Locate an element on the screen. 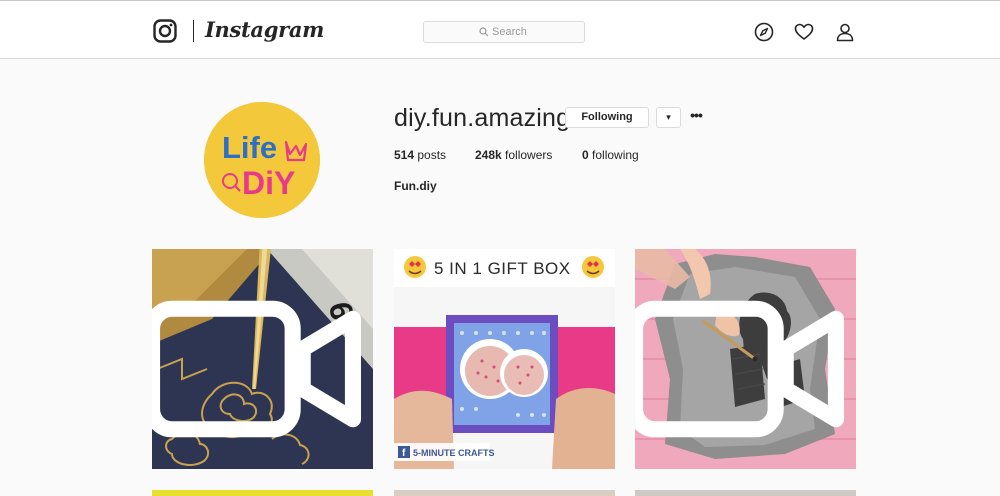 Image resolution: width=1000 pixels, height=496 pixels. post-tile-4-partial is located at coordinates (262, 493).